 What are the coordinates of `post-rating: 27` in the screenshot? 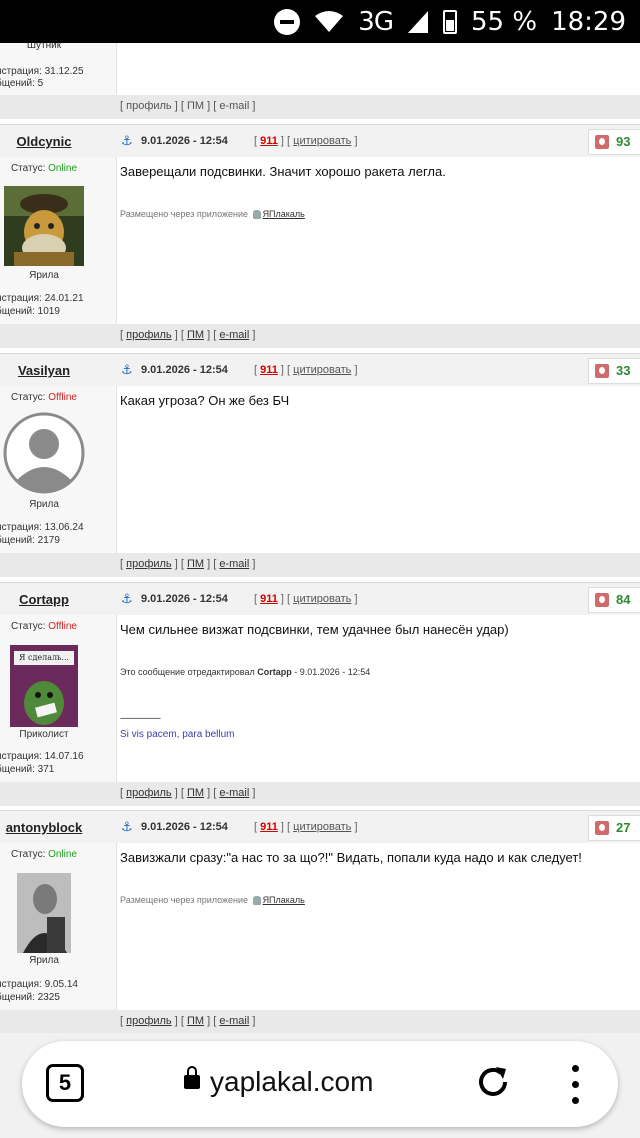 It's located at (614, 828).